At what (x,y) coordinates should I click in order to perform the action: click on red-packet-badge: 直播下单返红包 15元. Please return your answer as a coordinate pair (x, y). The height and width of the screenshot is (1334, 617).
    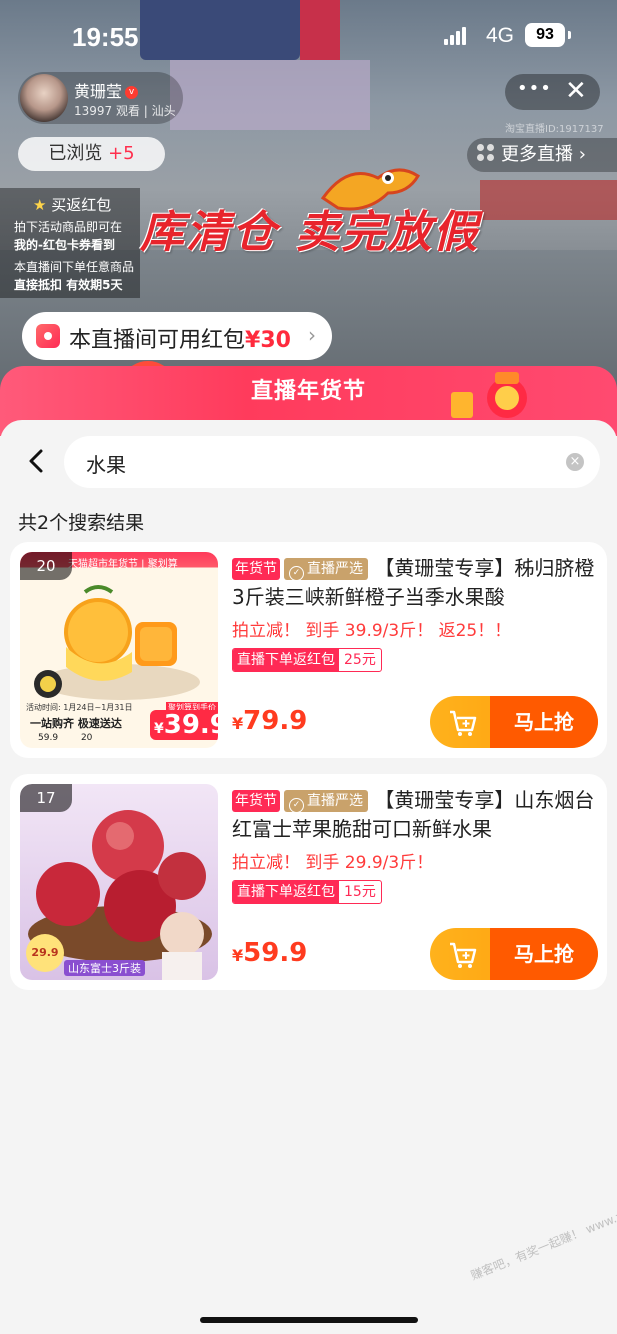
    Looking at the image, I should click on (307, 892).